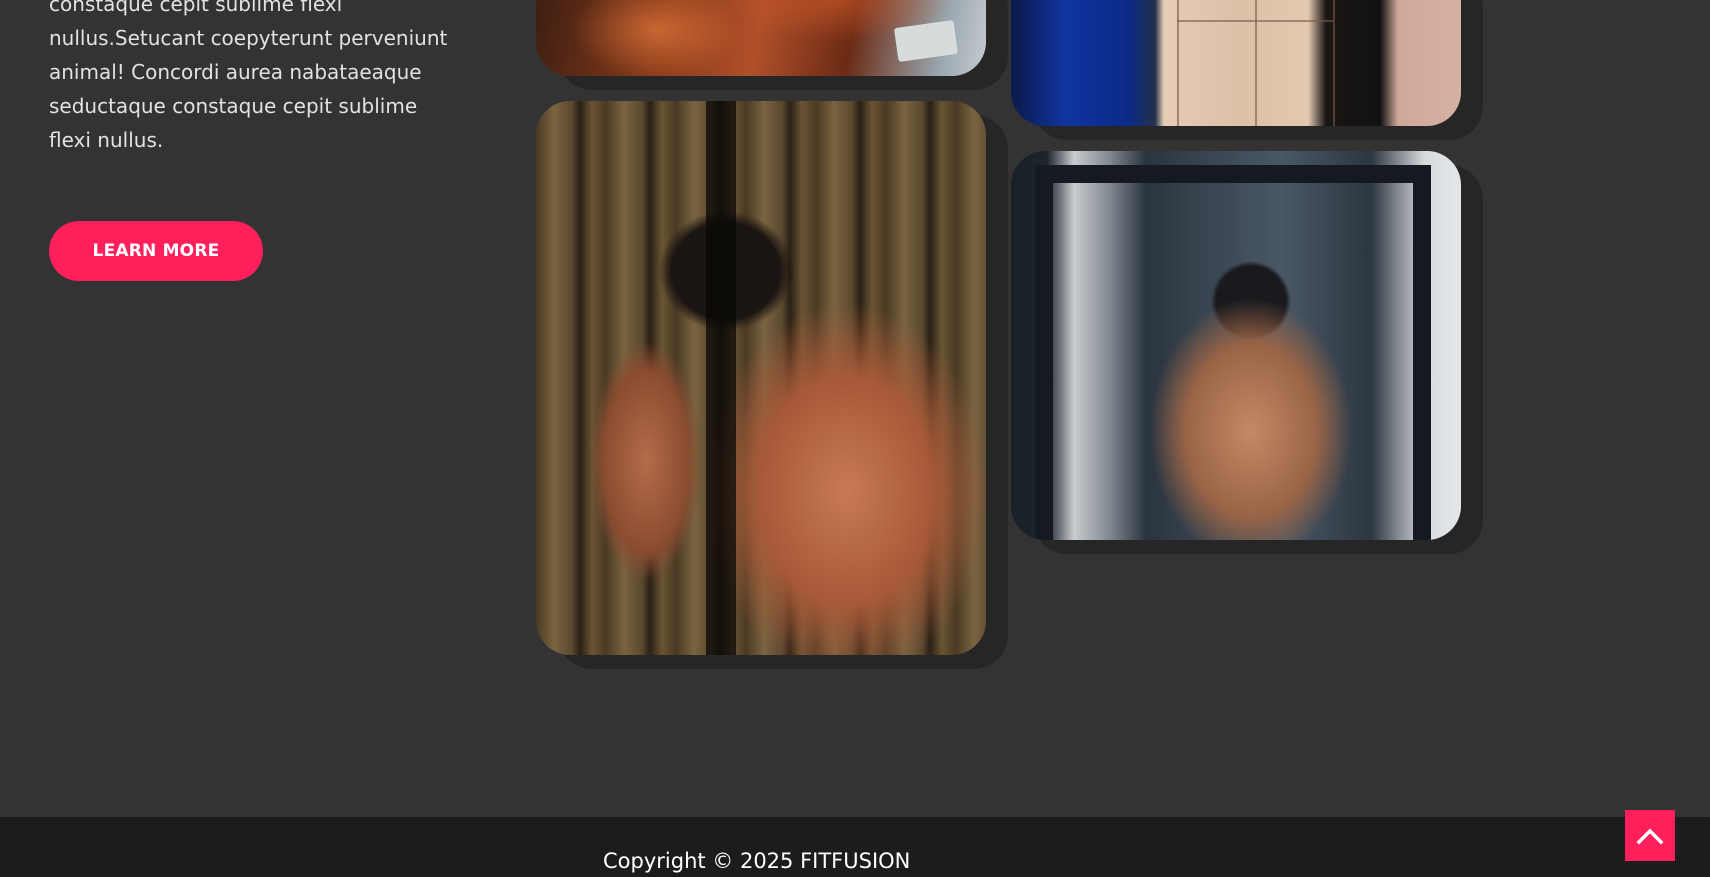  I want to click on label-sticker, so click(926, 41).